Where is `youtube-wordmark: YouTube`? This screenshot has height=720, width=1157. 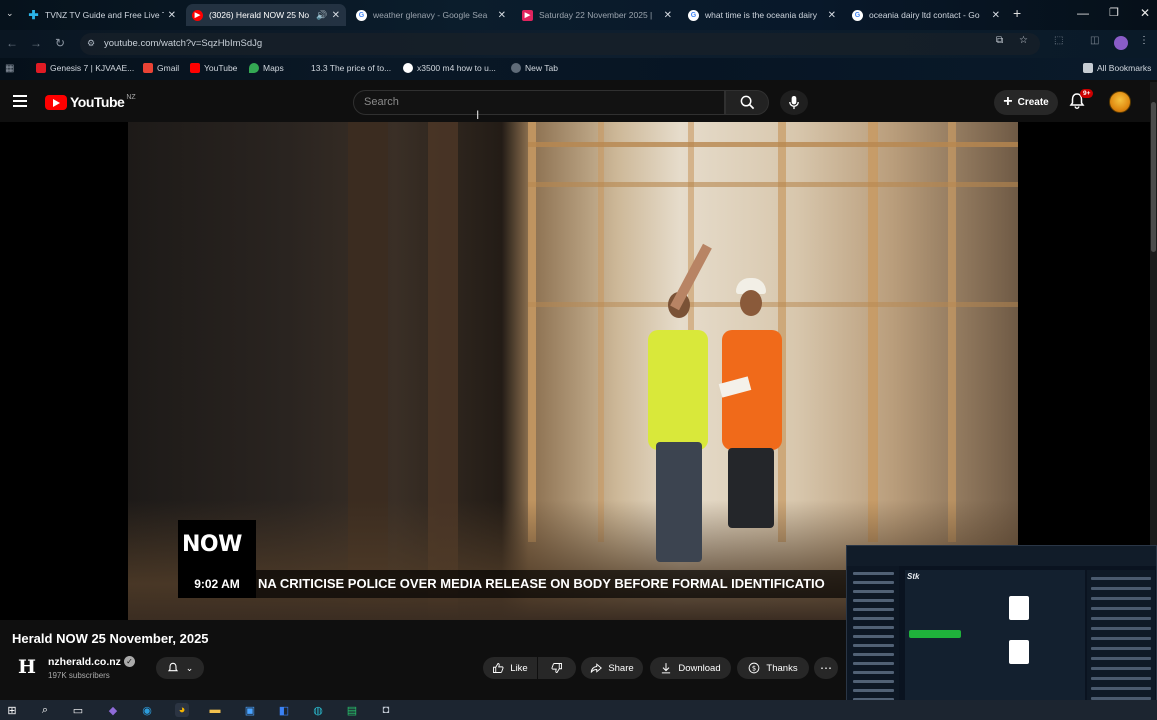
youtube-wordmark: YouTube is located at coordinates (97, 102).